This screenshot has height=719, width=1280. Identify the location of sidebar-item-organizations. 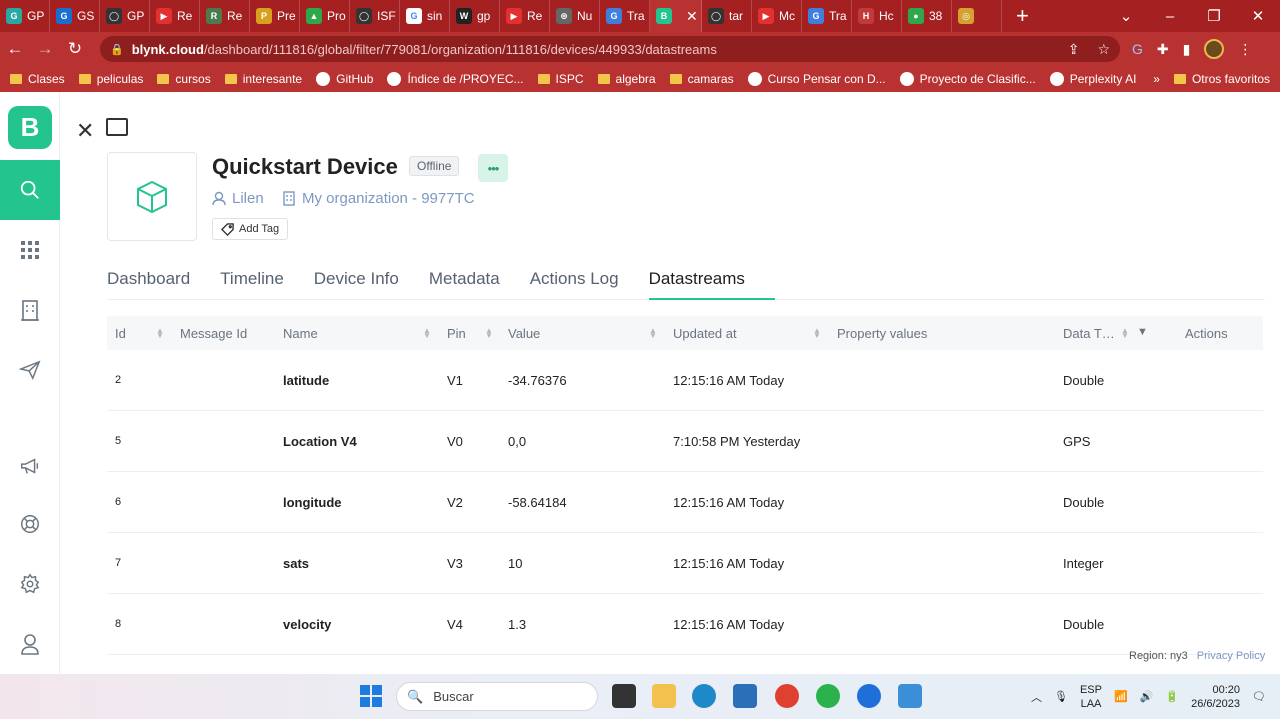
(30, 310).